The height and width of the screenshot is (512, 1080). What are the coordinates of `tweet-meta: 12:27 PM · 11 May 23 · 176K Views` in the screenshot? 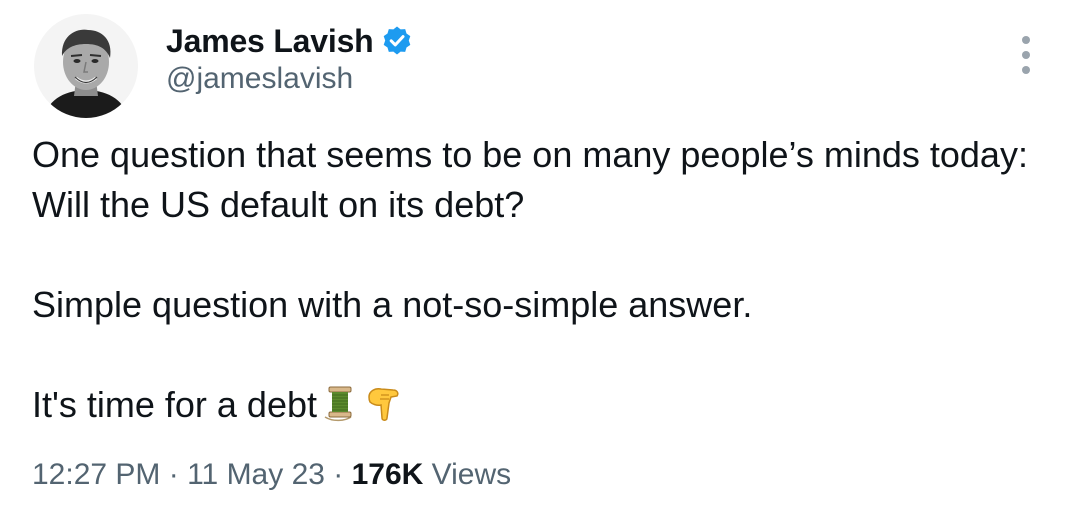 It's located at (271, 475).